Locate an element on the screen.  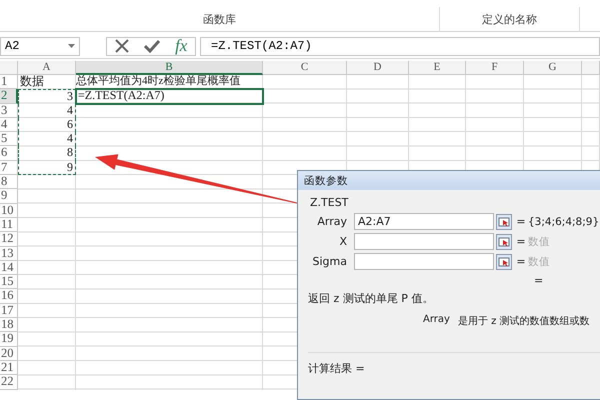
insert-function-button: fx is located at coordinates (181, 46).